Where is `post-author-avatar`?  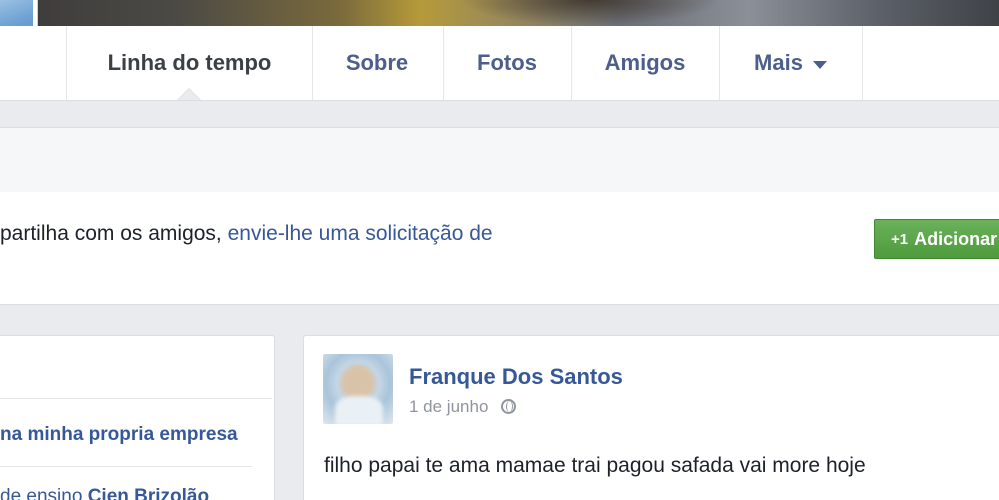
post-author-avatar is located at coordinates (358, 389).